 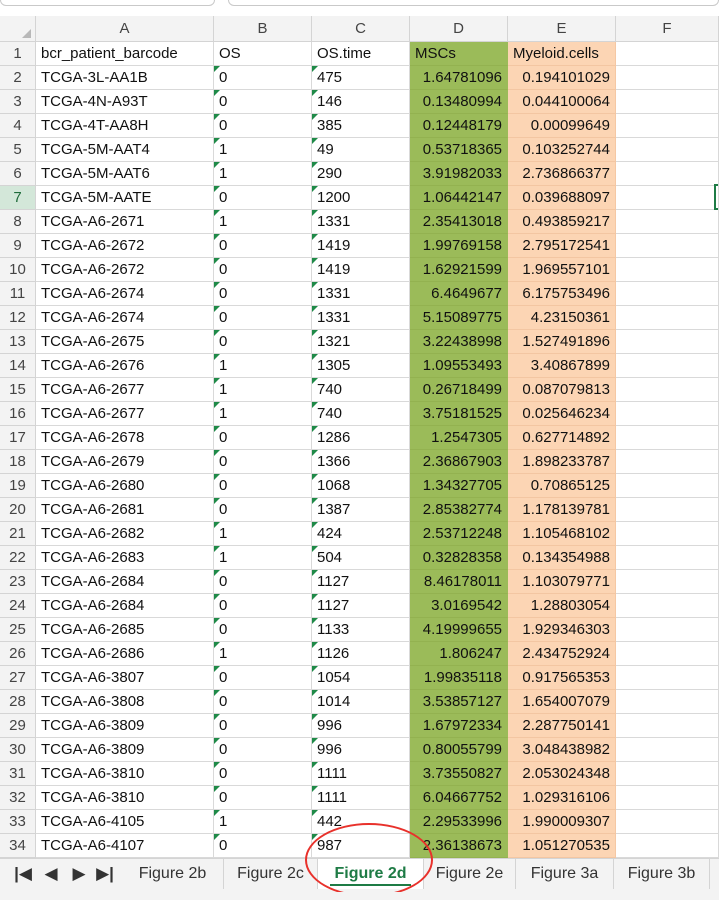 I want to click on cell-e: 1.990009307, so click(x=562, y=822).